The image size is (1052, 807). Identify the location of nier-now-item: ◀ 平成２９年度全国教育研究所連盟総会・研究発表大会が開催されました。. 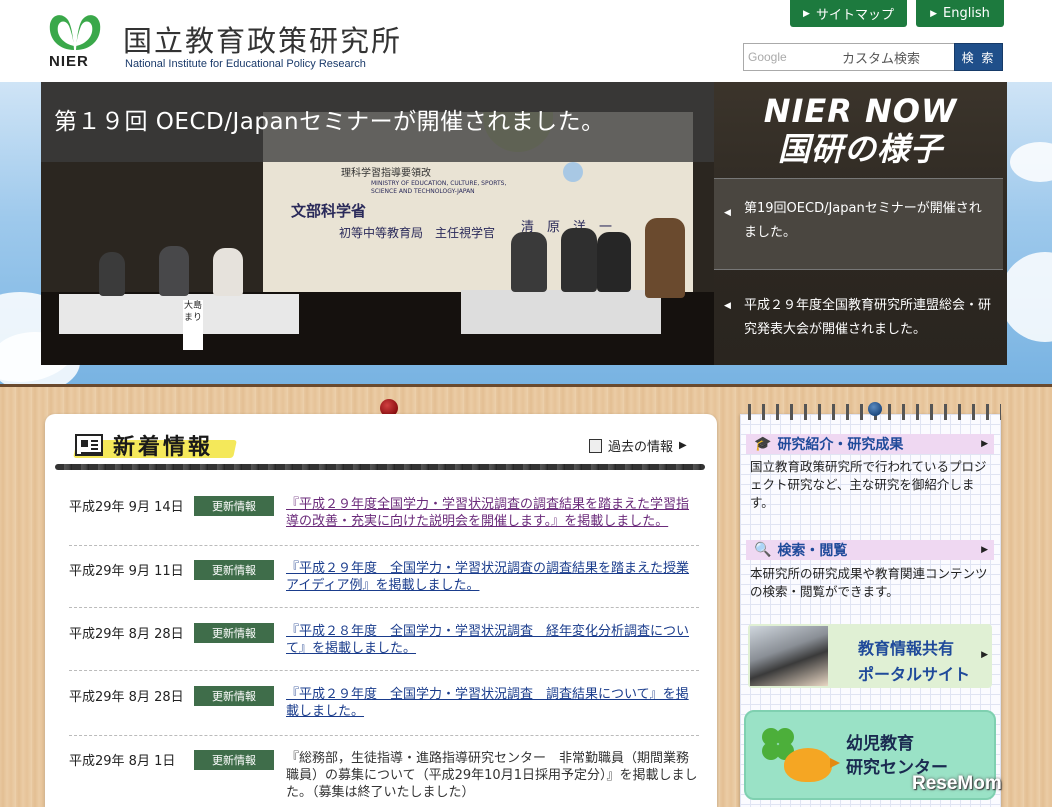
(858, 318).